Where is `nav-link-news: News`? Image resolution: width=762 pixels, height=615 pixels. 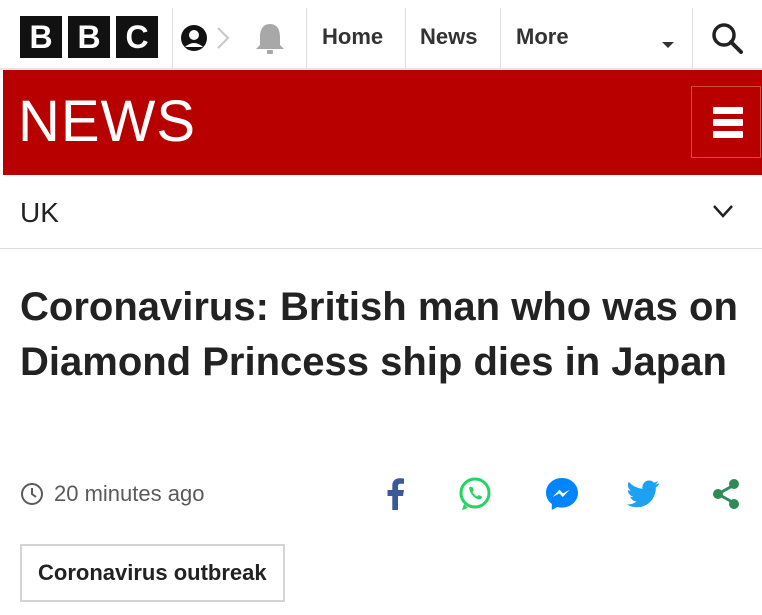 nav-link-news: News is located at coordinates (448, 37).